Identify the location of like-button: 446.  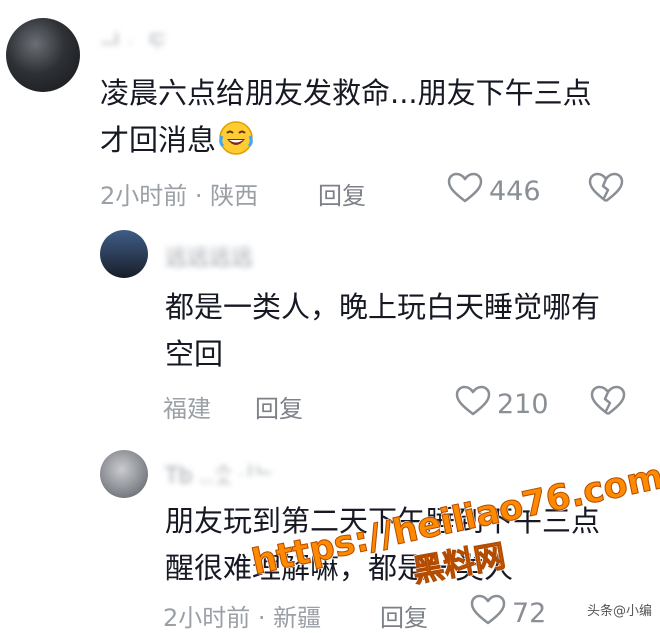
(494, 191).